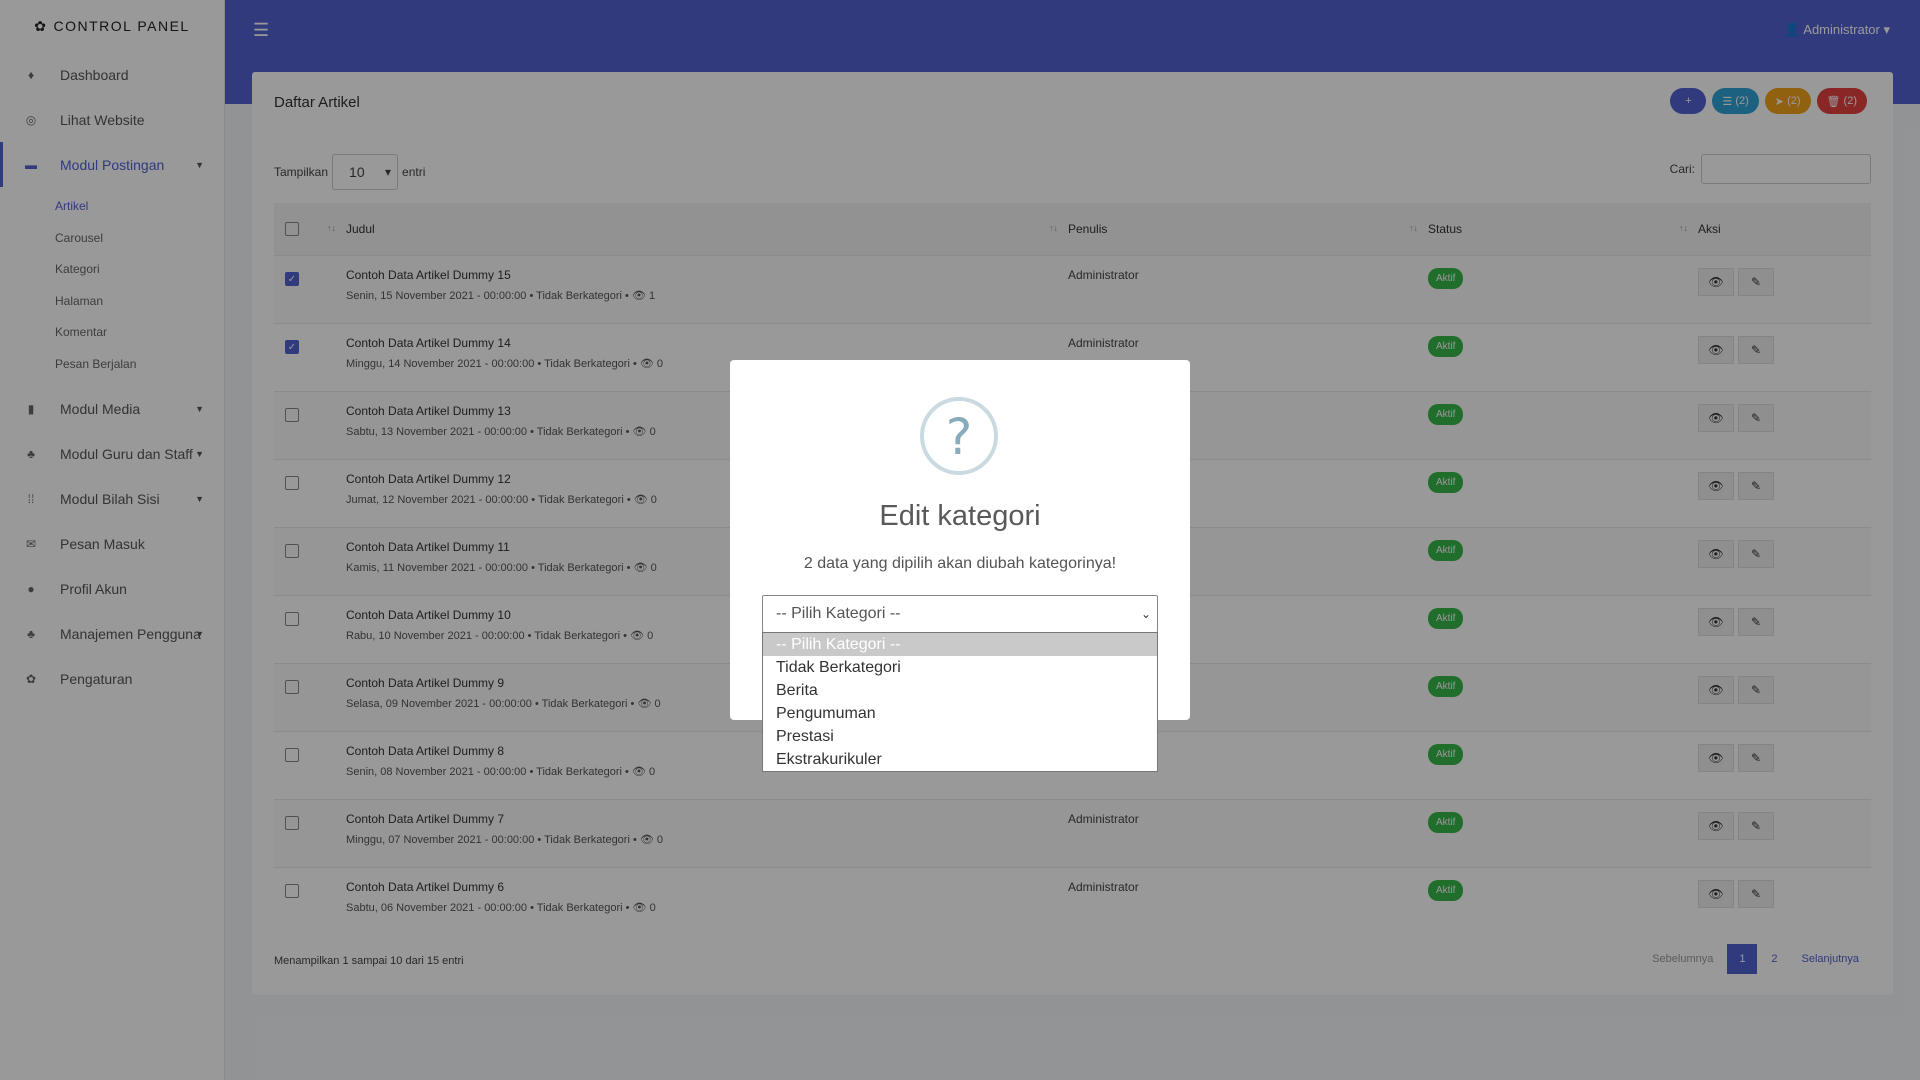 The width and height of the screenshot is (1920, 1080). What do you see at coordinates (960, 713) in the screenshot?
I see `category-option: Pengumuman` at bounding box center [960, 713].